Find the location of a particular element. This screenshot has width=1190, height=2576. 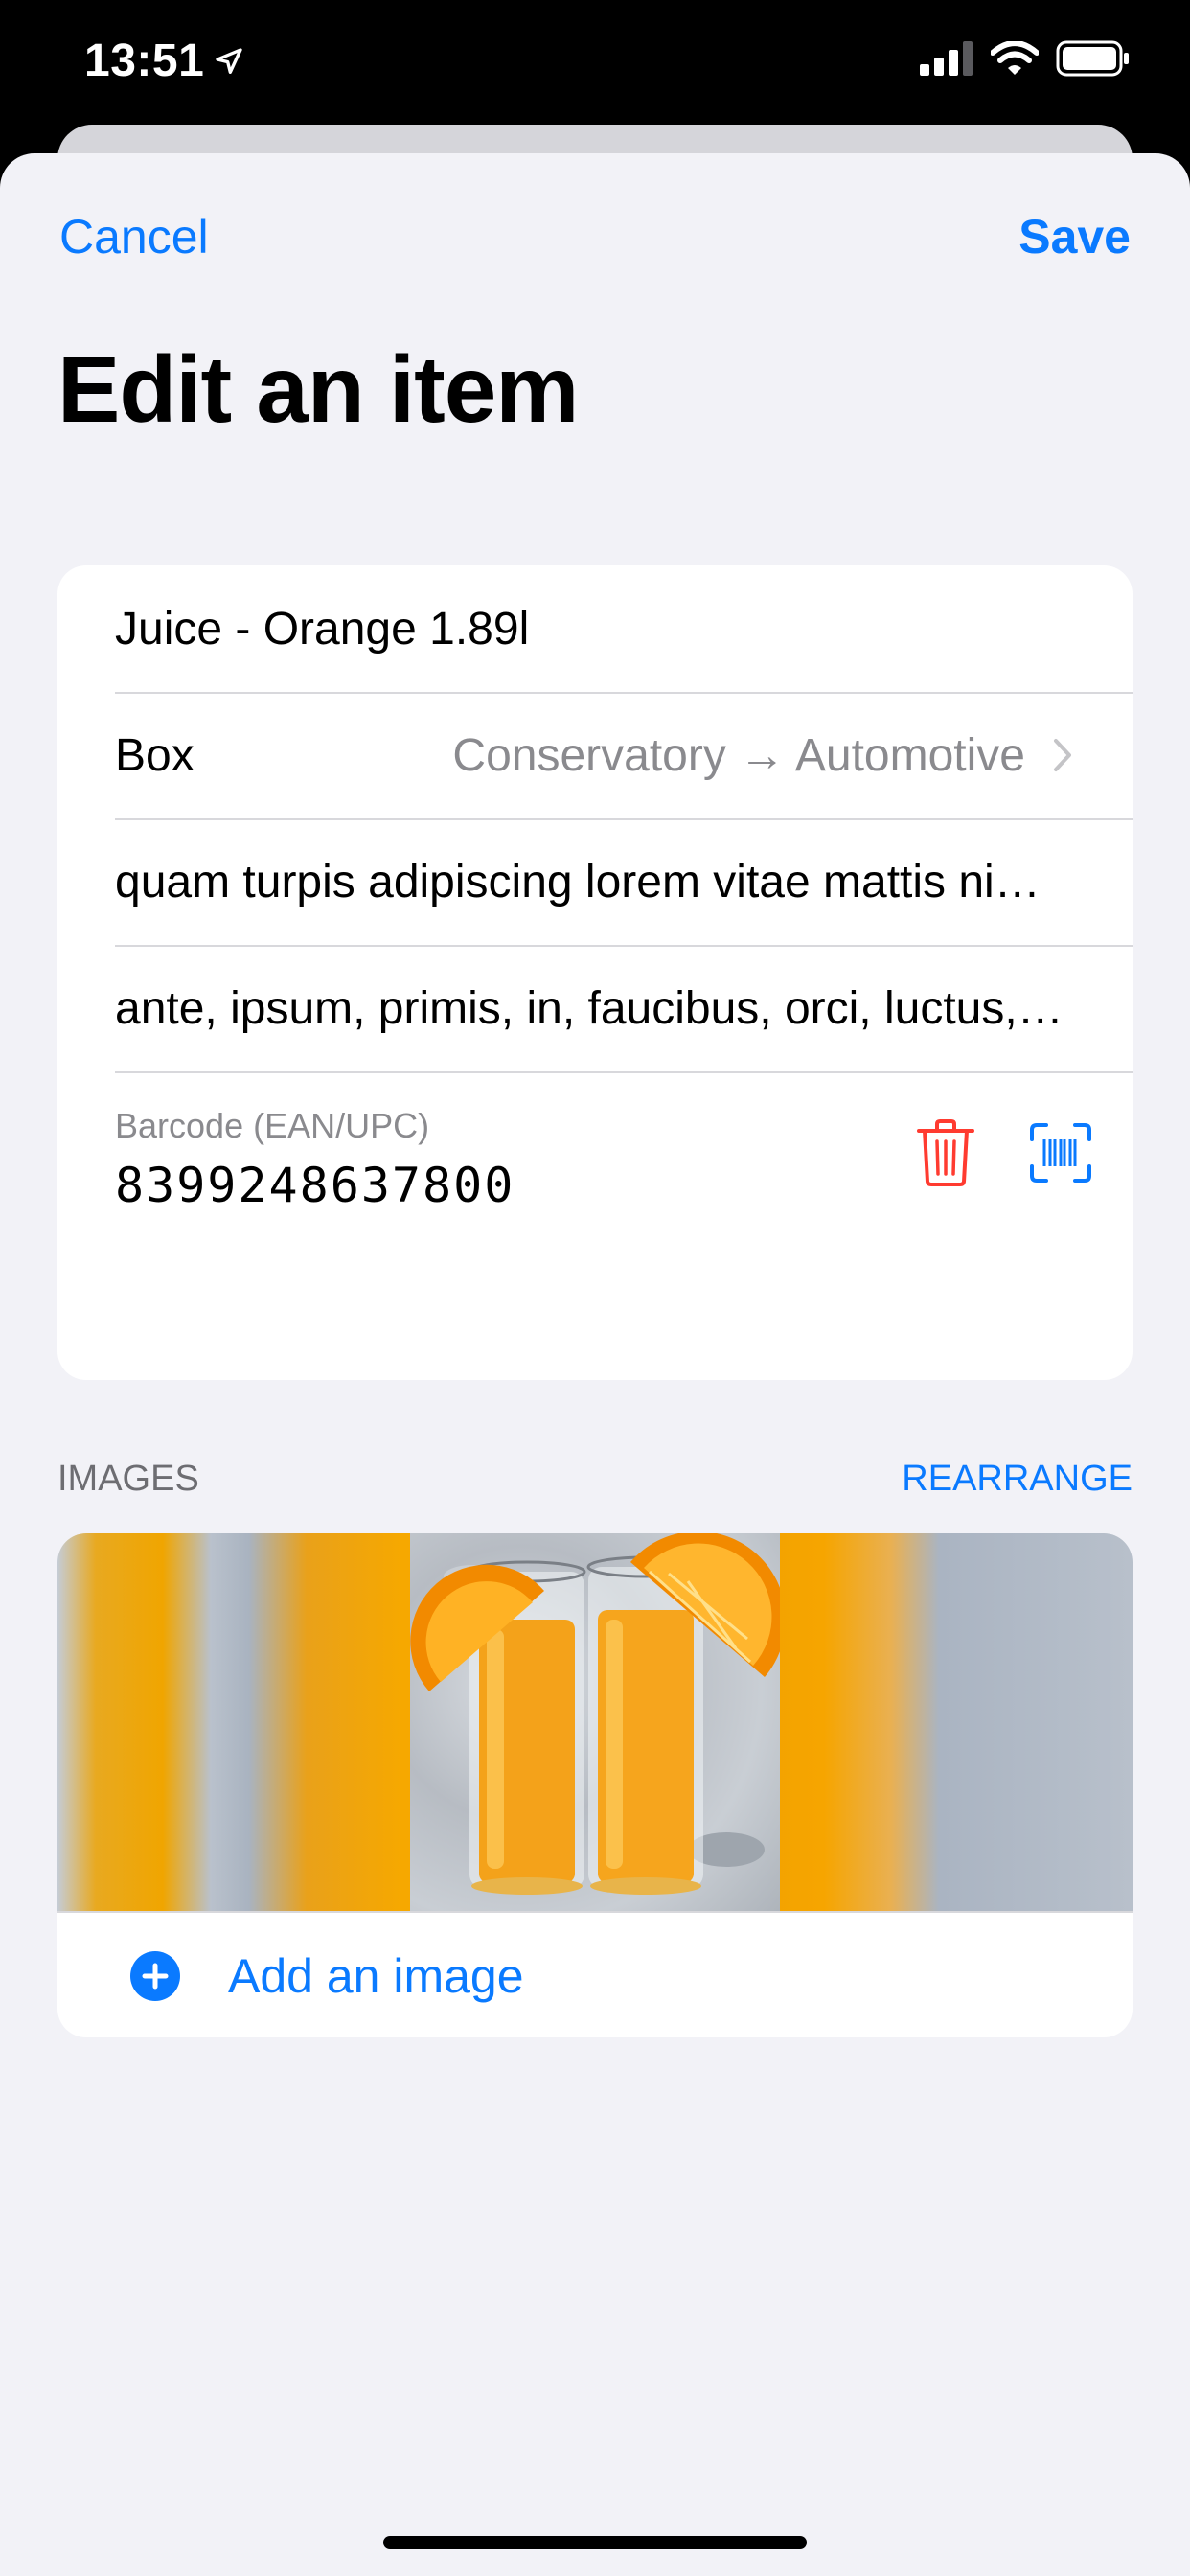

location-arrow-icon is located at coordinates (229, 60).